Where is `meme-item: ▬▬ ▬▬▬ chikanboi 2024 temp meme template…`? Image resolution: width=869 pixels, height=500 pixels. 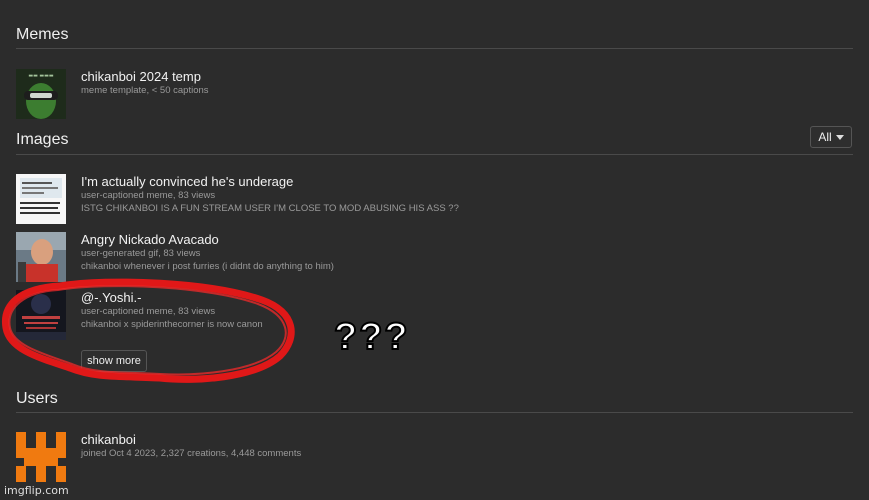 meme-item: ▬▬ ▬▬▬ chikanboi 2024 temp meme template… is located at coordinates (112, 94).